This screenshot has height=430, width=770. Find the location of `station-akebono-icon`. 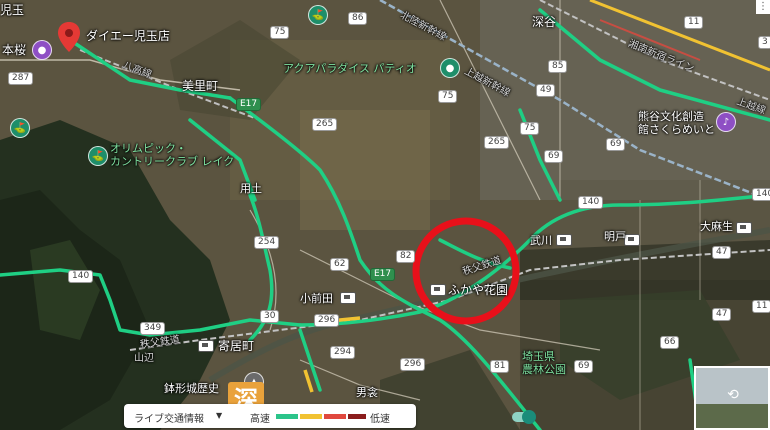

station-akebono-icon is located at coordinates (632, 240).